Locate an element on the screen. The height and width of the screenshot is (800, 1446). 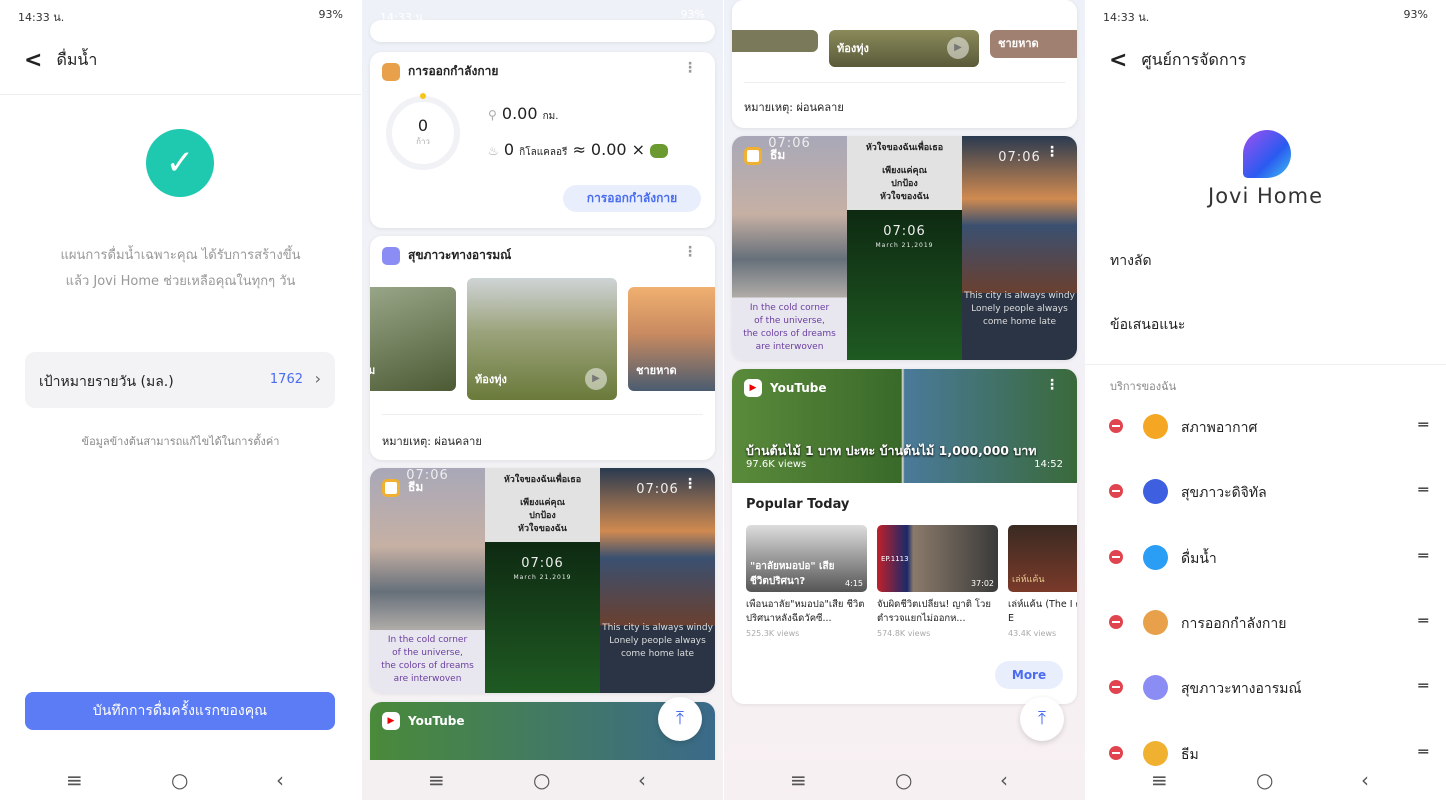
divider is located at coordinates (180, 94).